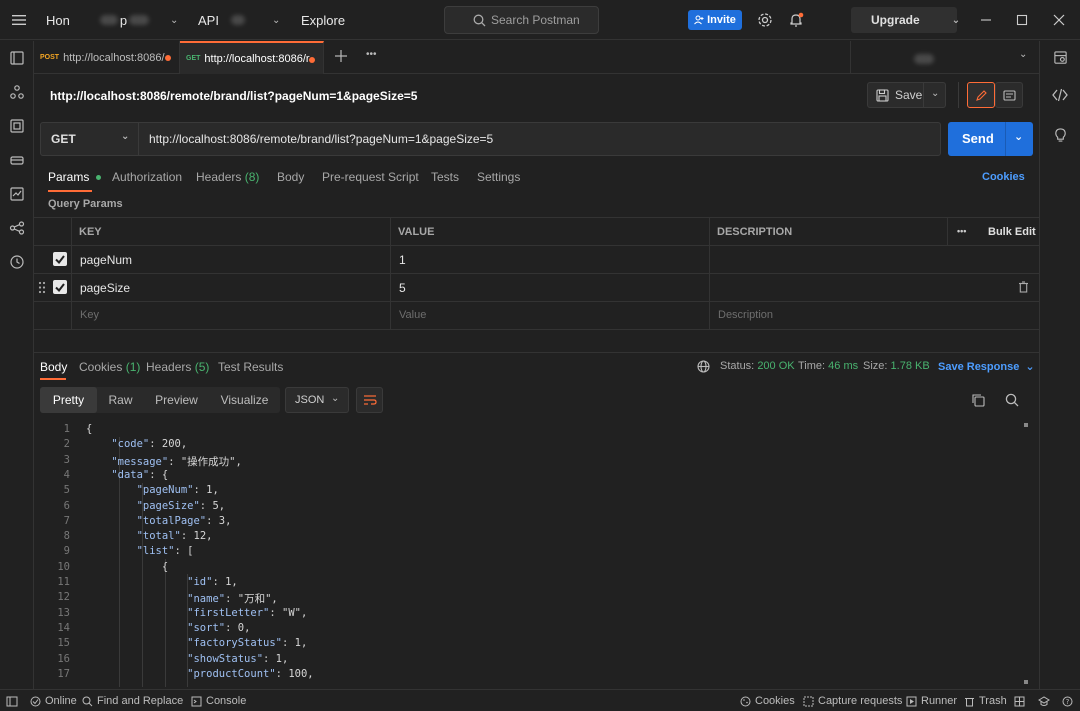 The height and width of the screenshot is (711, 1080). What do you see at coordinates (776, 366) in the screenshot?
I see `status-value: 200 OK` at bounding box center [776, 366].